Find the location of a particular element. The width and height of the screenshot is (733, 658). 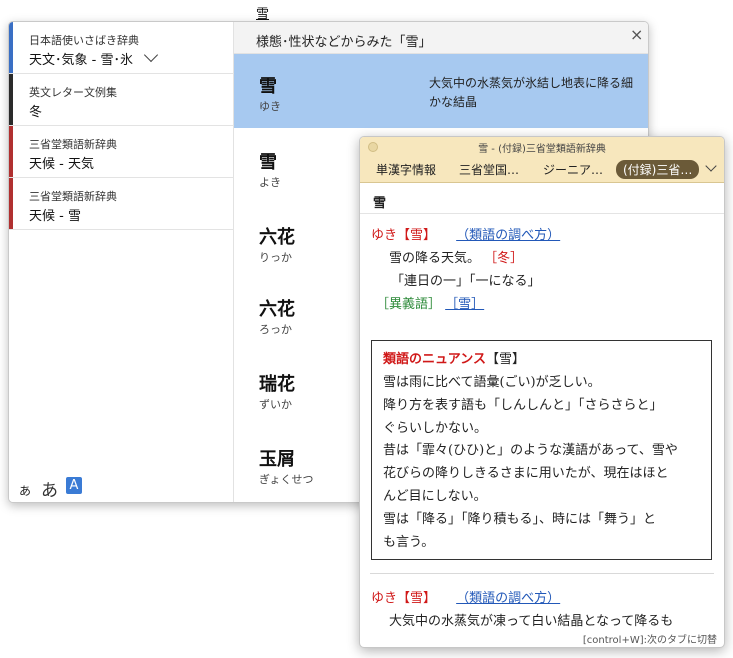

close-icon: × is located at coordinates (636, 34).